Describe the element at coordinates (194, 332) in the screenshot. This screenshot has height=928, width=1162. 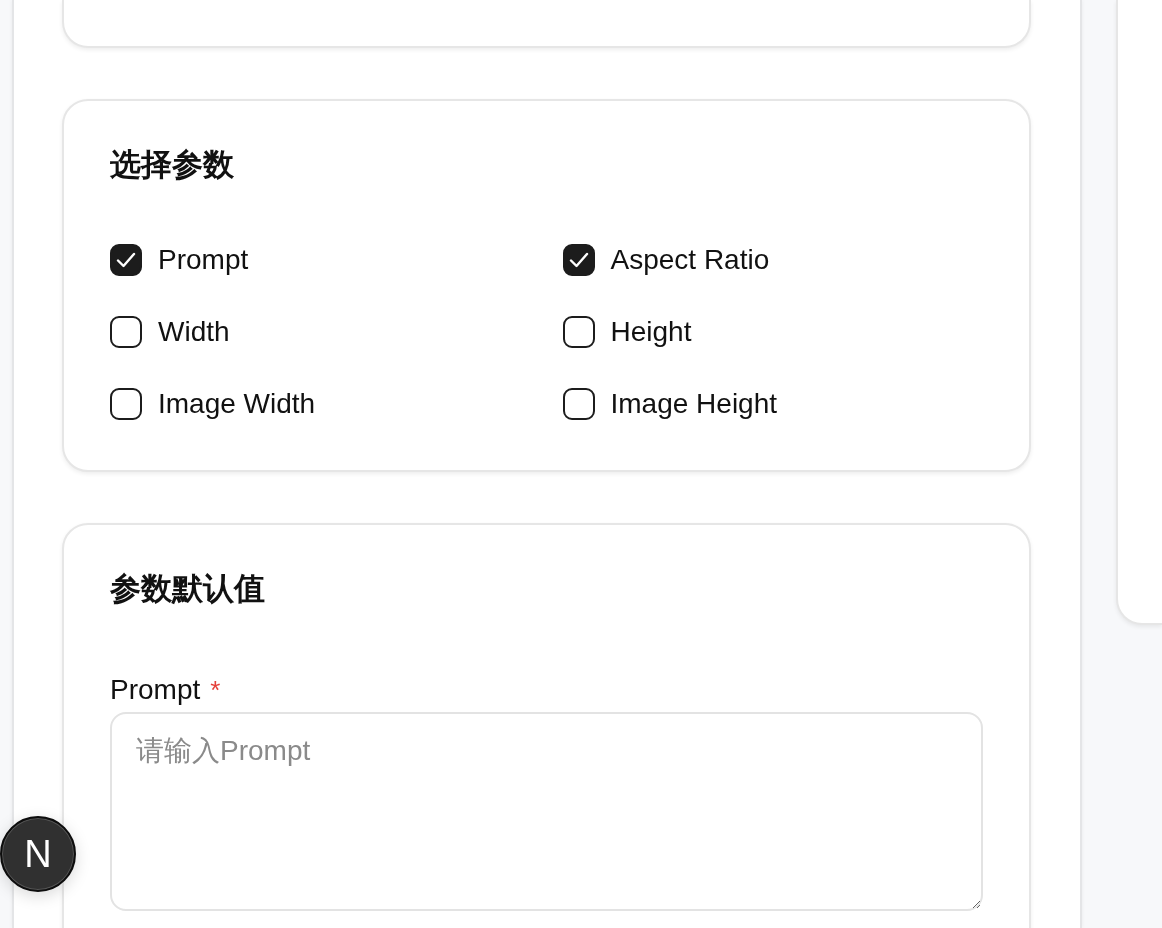
I see `checkbox-label: Width` at that location.